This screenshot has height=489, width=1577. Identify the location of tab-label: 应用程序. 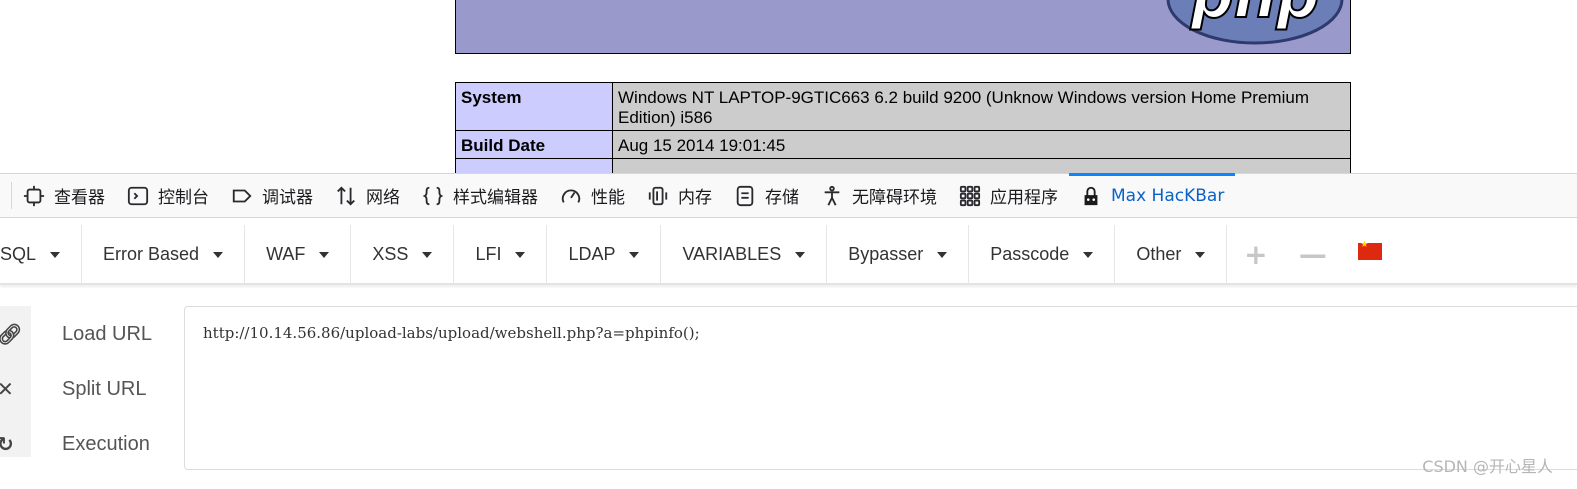
(1024, 198).